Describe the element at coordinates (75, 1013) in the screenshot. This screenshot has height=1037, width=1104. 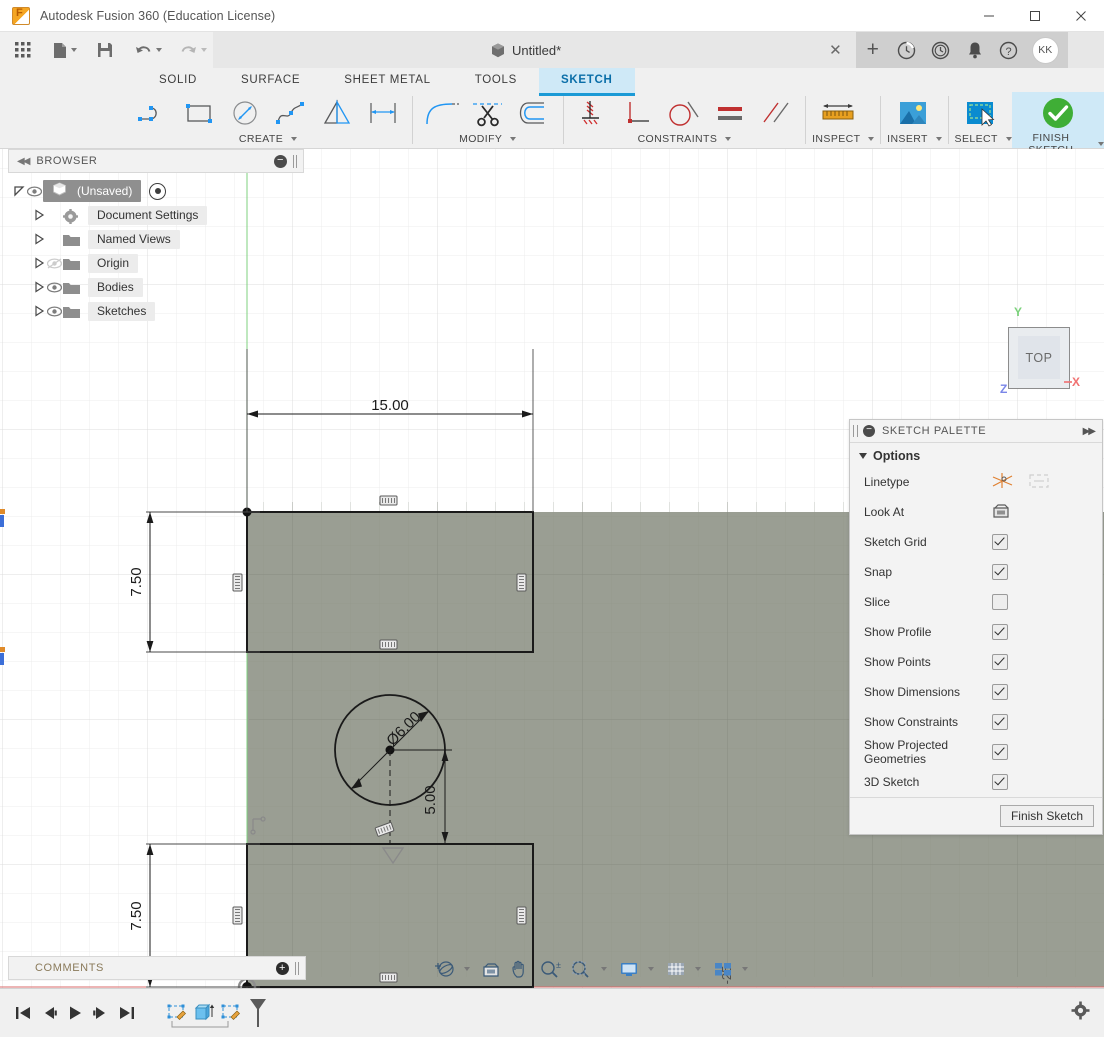
I see `play-icon` at that location.